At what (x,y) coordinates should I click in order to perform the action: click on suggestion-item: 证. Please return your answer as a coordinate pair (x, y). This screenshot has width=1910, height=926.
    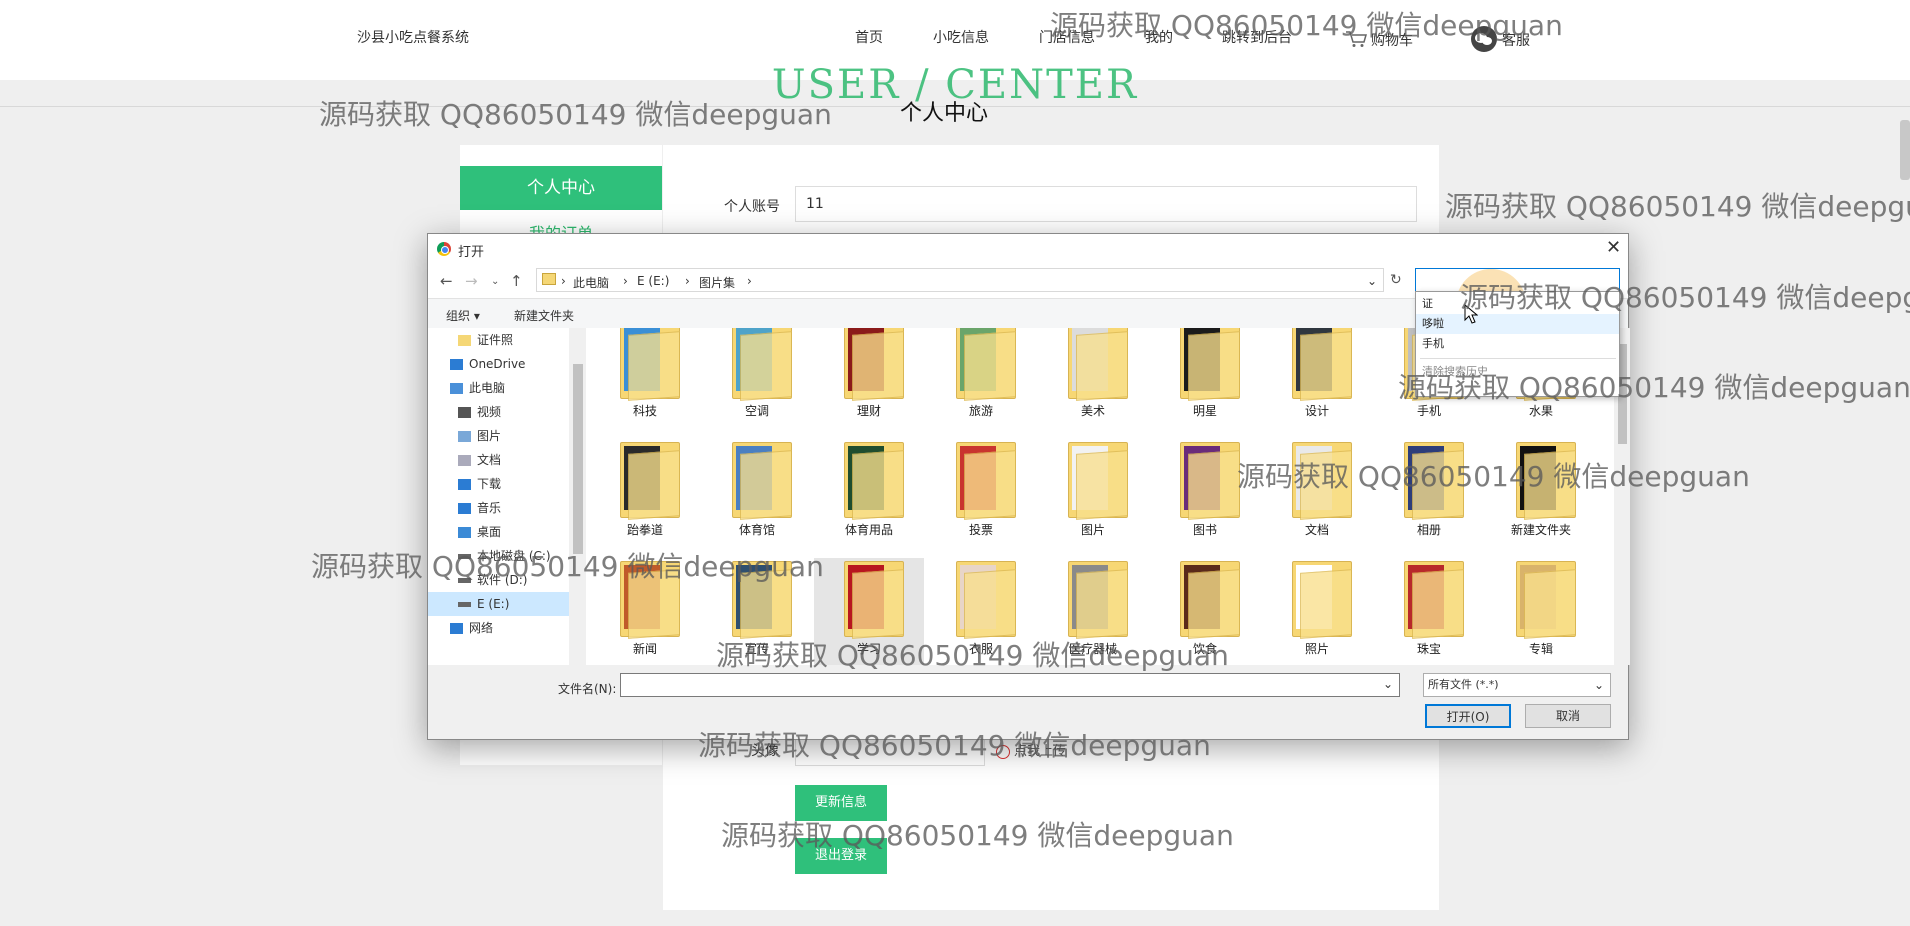
    Looking at the image, I should click on (1517, 304).